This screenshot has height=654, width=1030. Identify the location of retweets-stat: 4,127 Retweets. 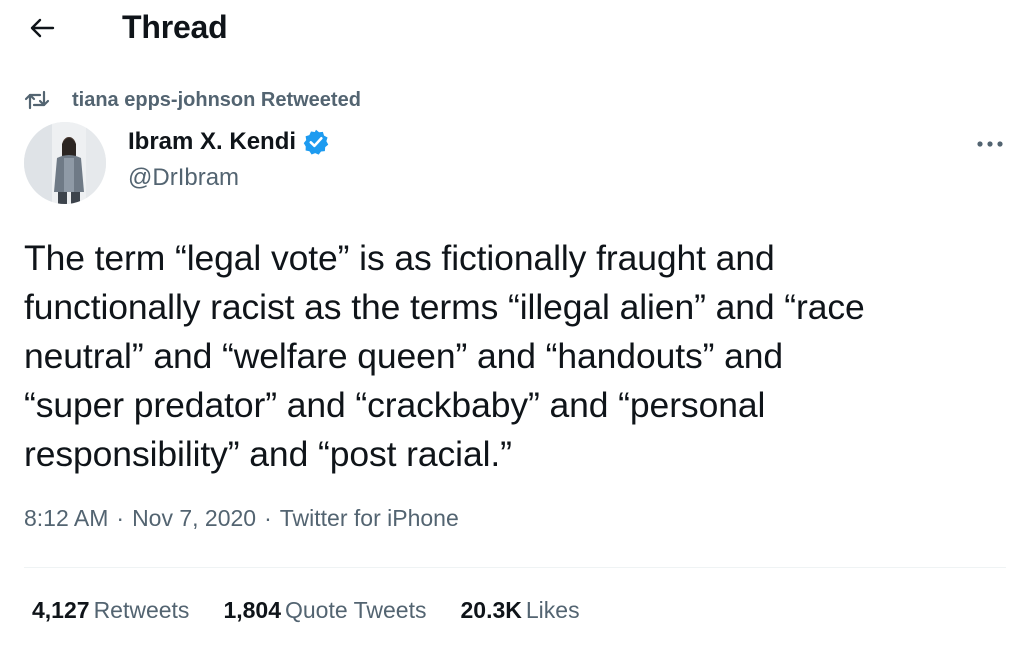
(110, 610).